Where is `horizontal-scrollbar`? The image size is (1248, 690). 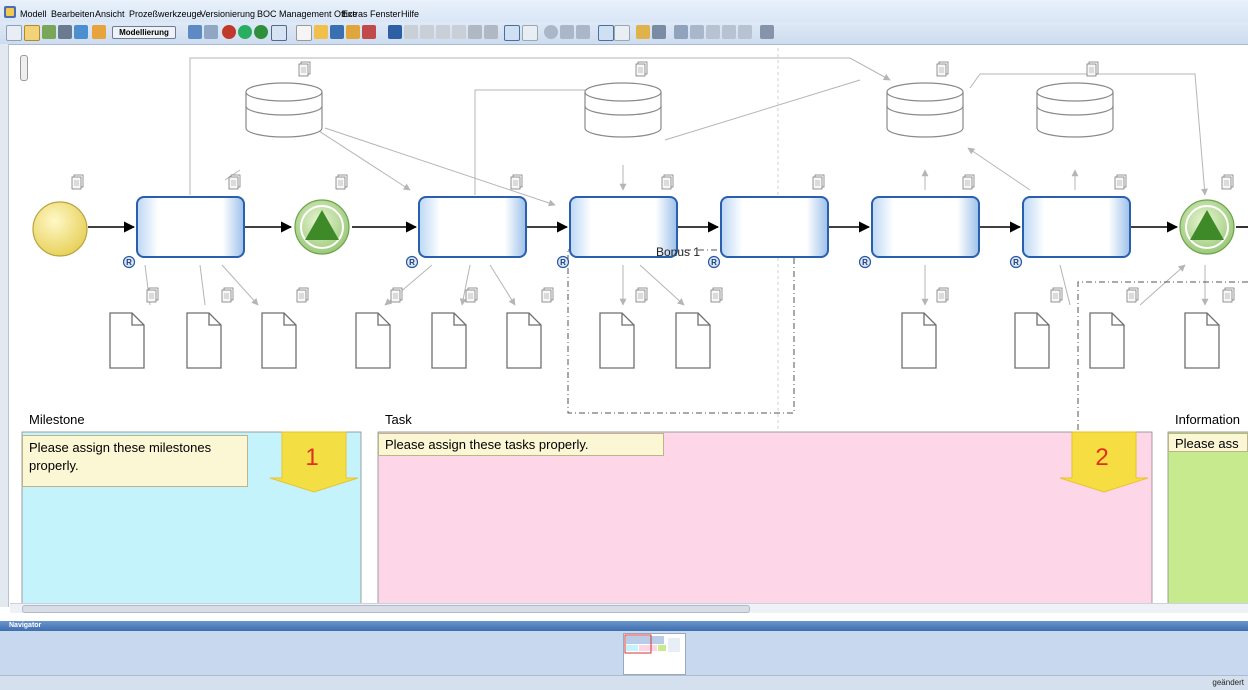 horizontal-scrollbar is located at coordinates (629, 608).